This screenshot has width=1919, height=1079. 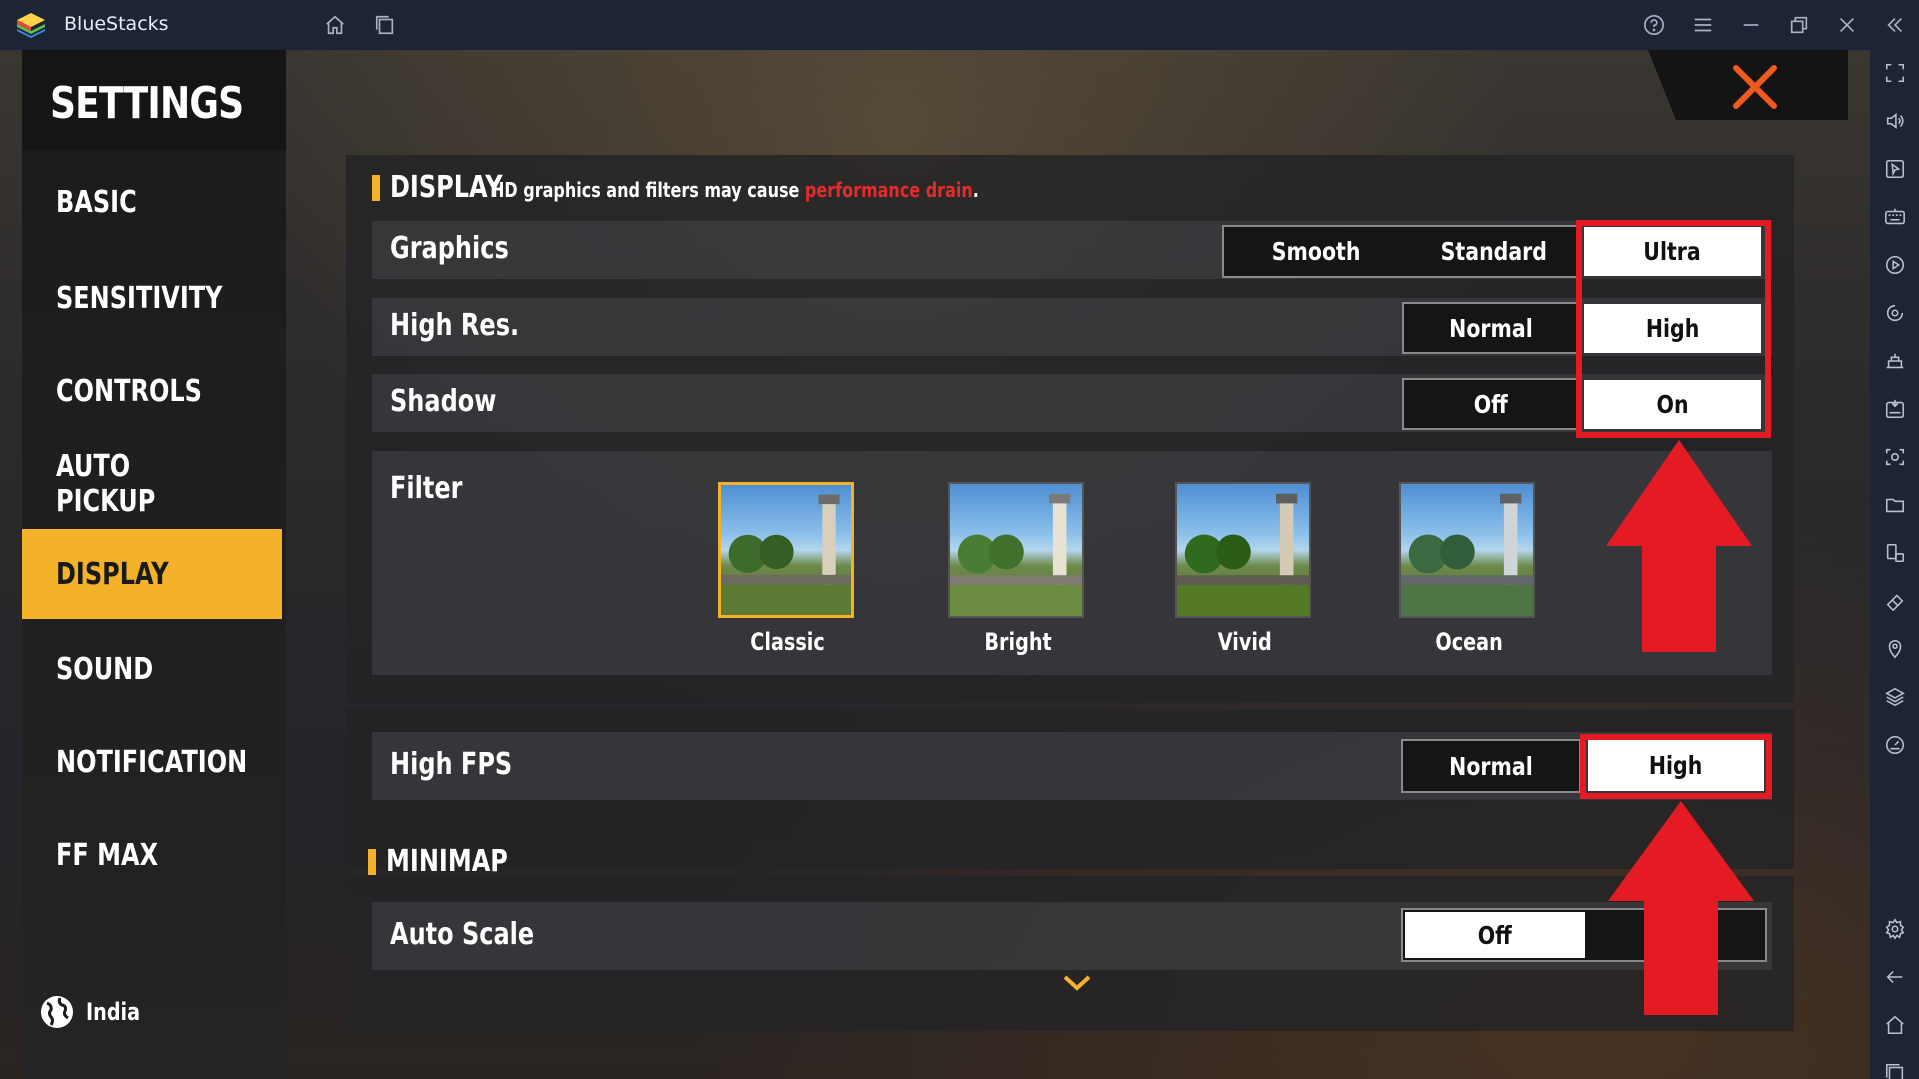 I want to click on red-arrow-up-icon, so click(x=1681, y=908).